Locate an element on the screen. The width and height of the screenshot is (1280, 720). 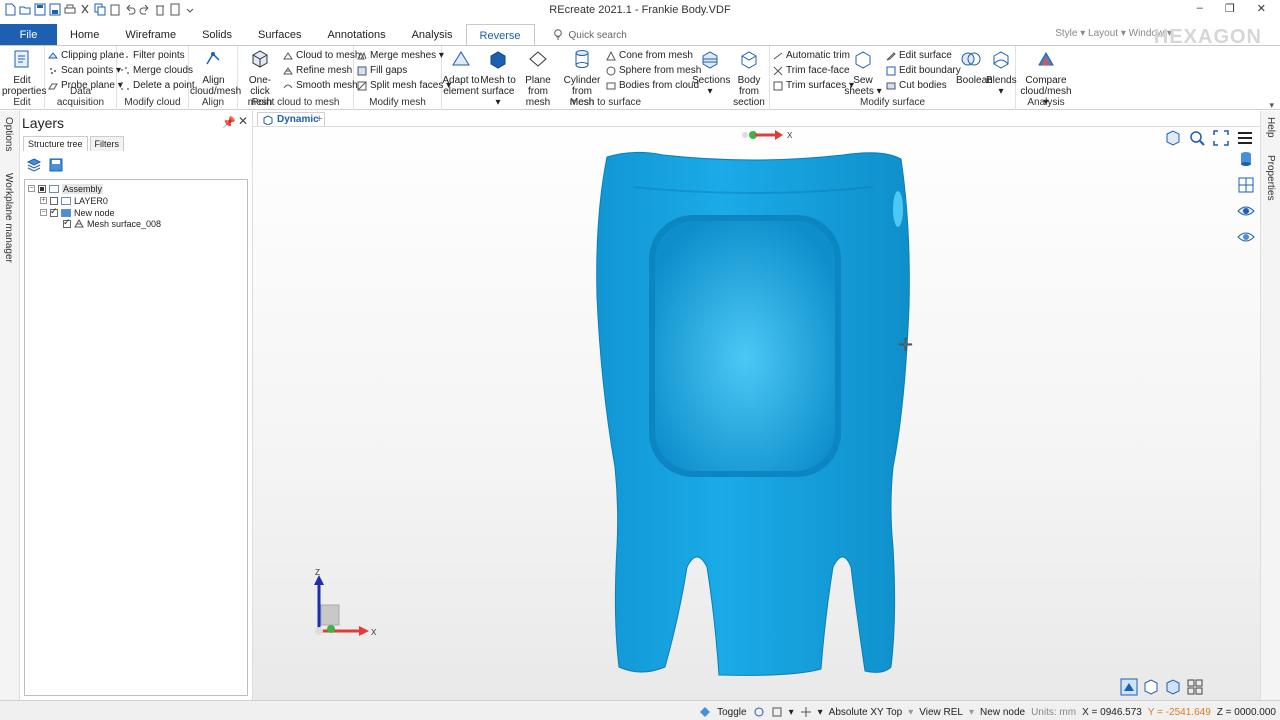
adapt-to-element-button: Adapt to element is located at coordinates (461, 72).